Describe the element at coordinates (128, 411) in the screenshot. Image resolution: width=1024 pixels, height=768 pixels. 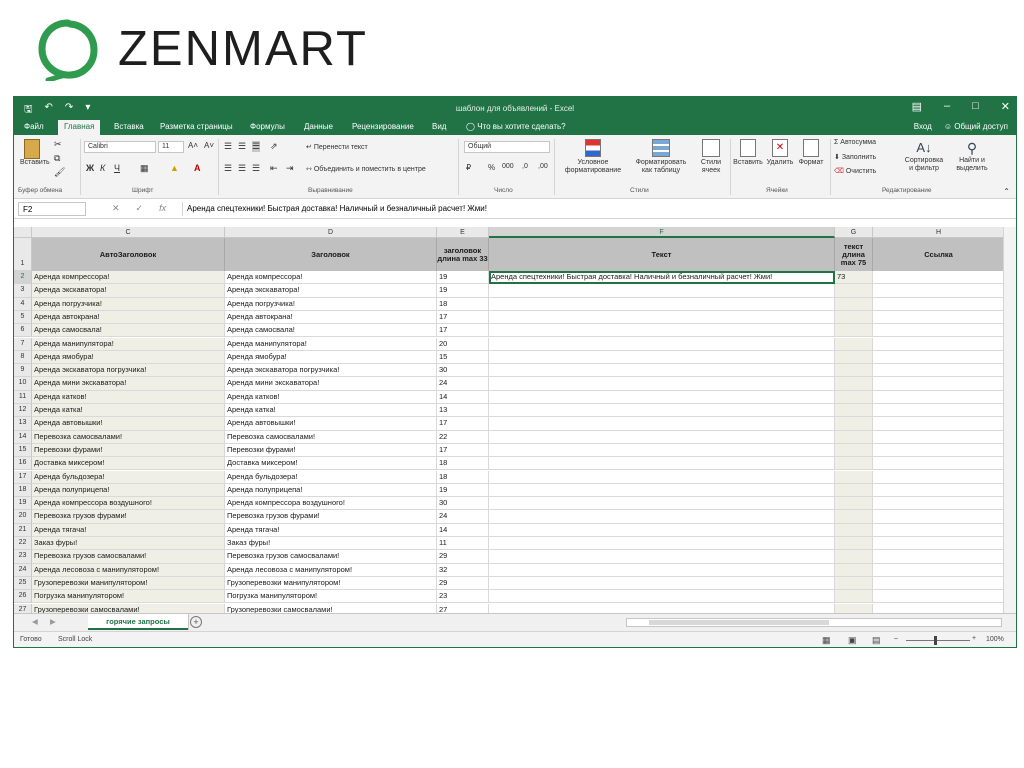
I see `cell-c: Аренда катка!` at that location.